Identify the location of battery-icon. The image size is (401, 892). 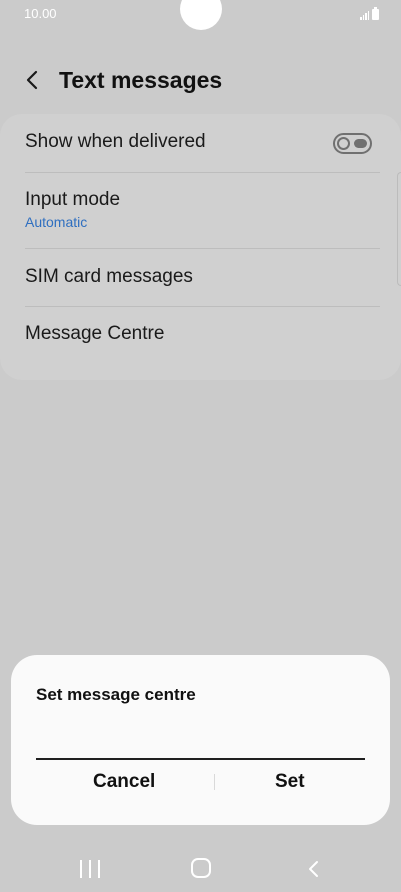
(375, 13).